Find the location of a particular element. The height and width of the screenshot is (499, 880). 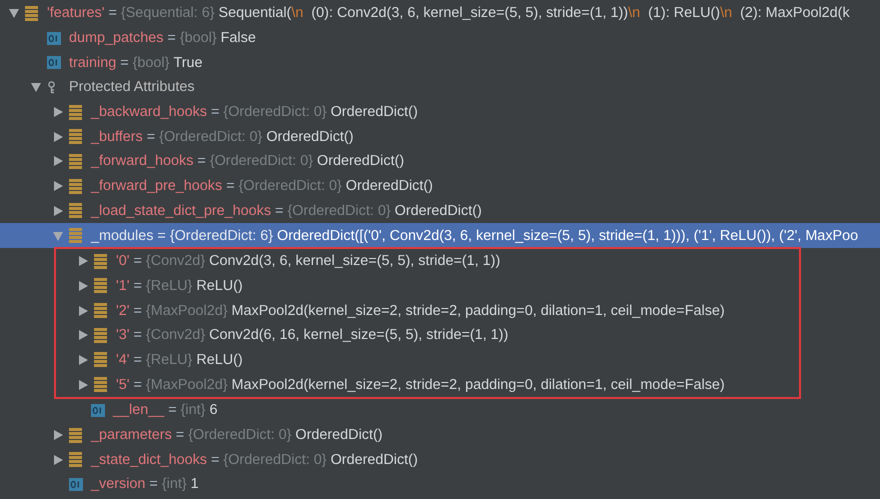

variable-value: True is located at coordinates (187, 62).